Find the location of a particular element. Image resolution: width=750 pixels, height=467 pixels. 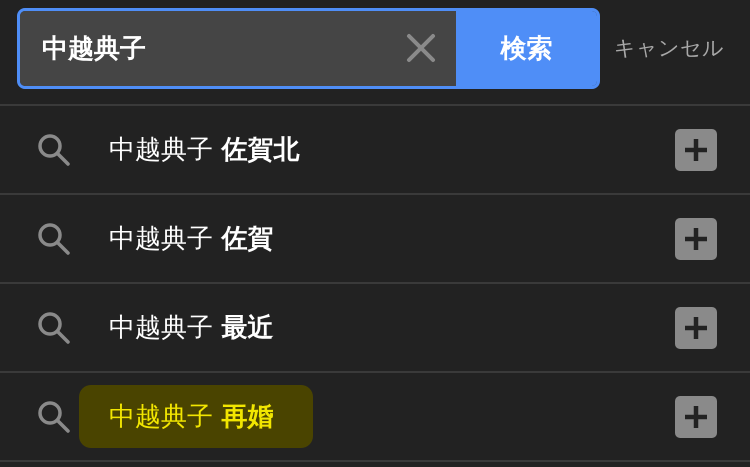

search-field: 中越典子 is located at coordinates (238, 48).